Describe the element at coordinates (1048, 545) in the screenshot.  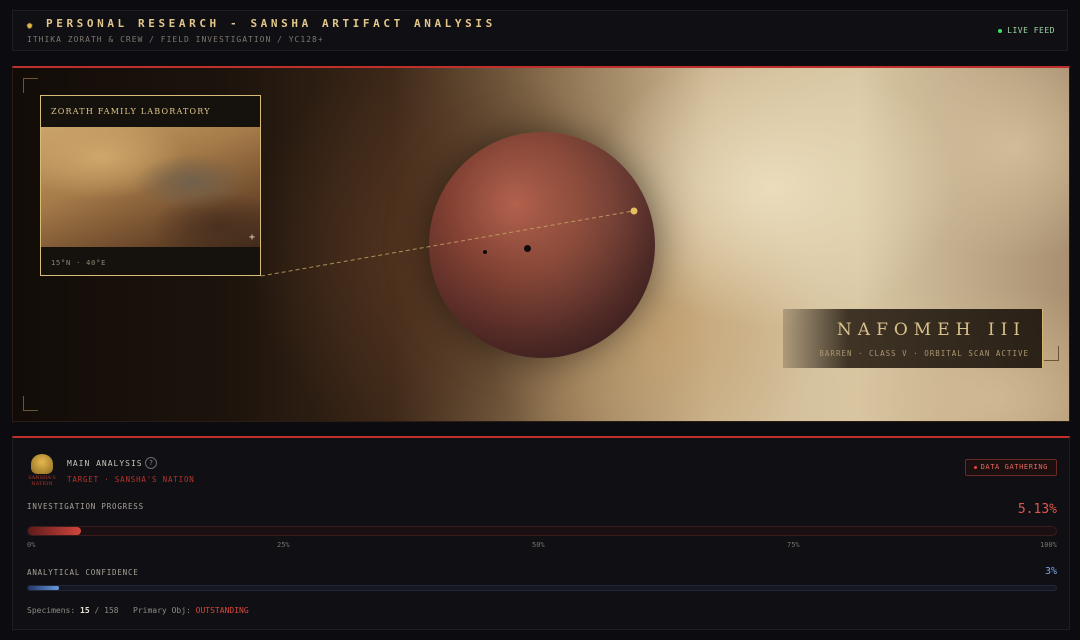
I see `progress-tick: 100%` at that location.